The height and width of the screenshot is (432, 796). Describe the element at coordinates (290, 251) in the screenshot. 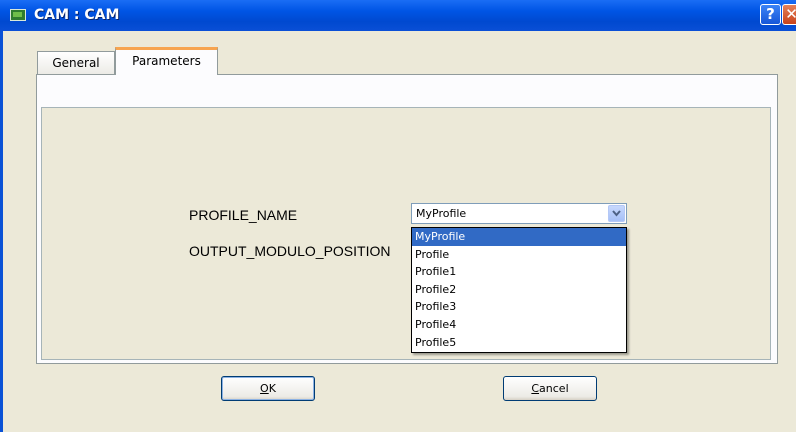

I see `output-modulo-position-label: OUTPUT_MODULO_POSITION` at that location.